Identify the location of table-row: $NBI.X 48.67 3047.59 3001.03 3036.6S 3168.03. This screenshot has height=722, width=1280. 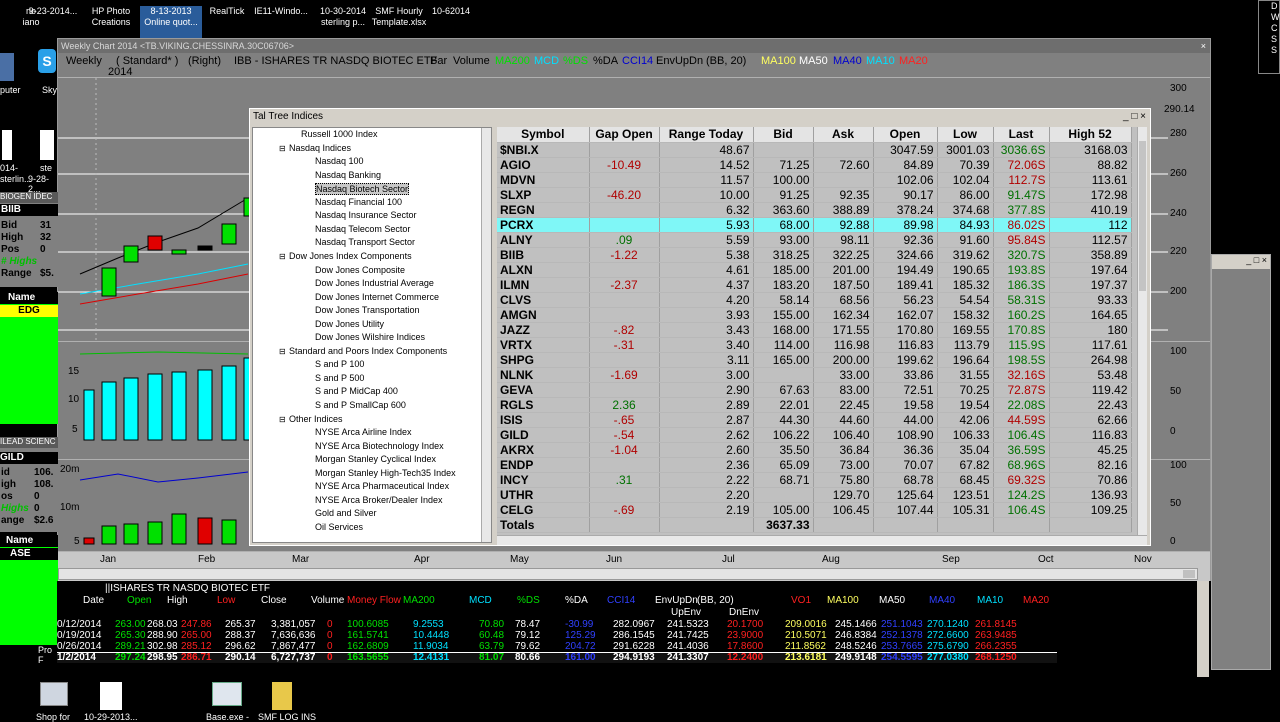
(814, 150).